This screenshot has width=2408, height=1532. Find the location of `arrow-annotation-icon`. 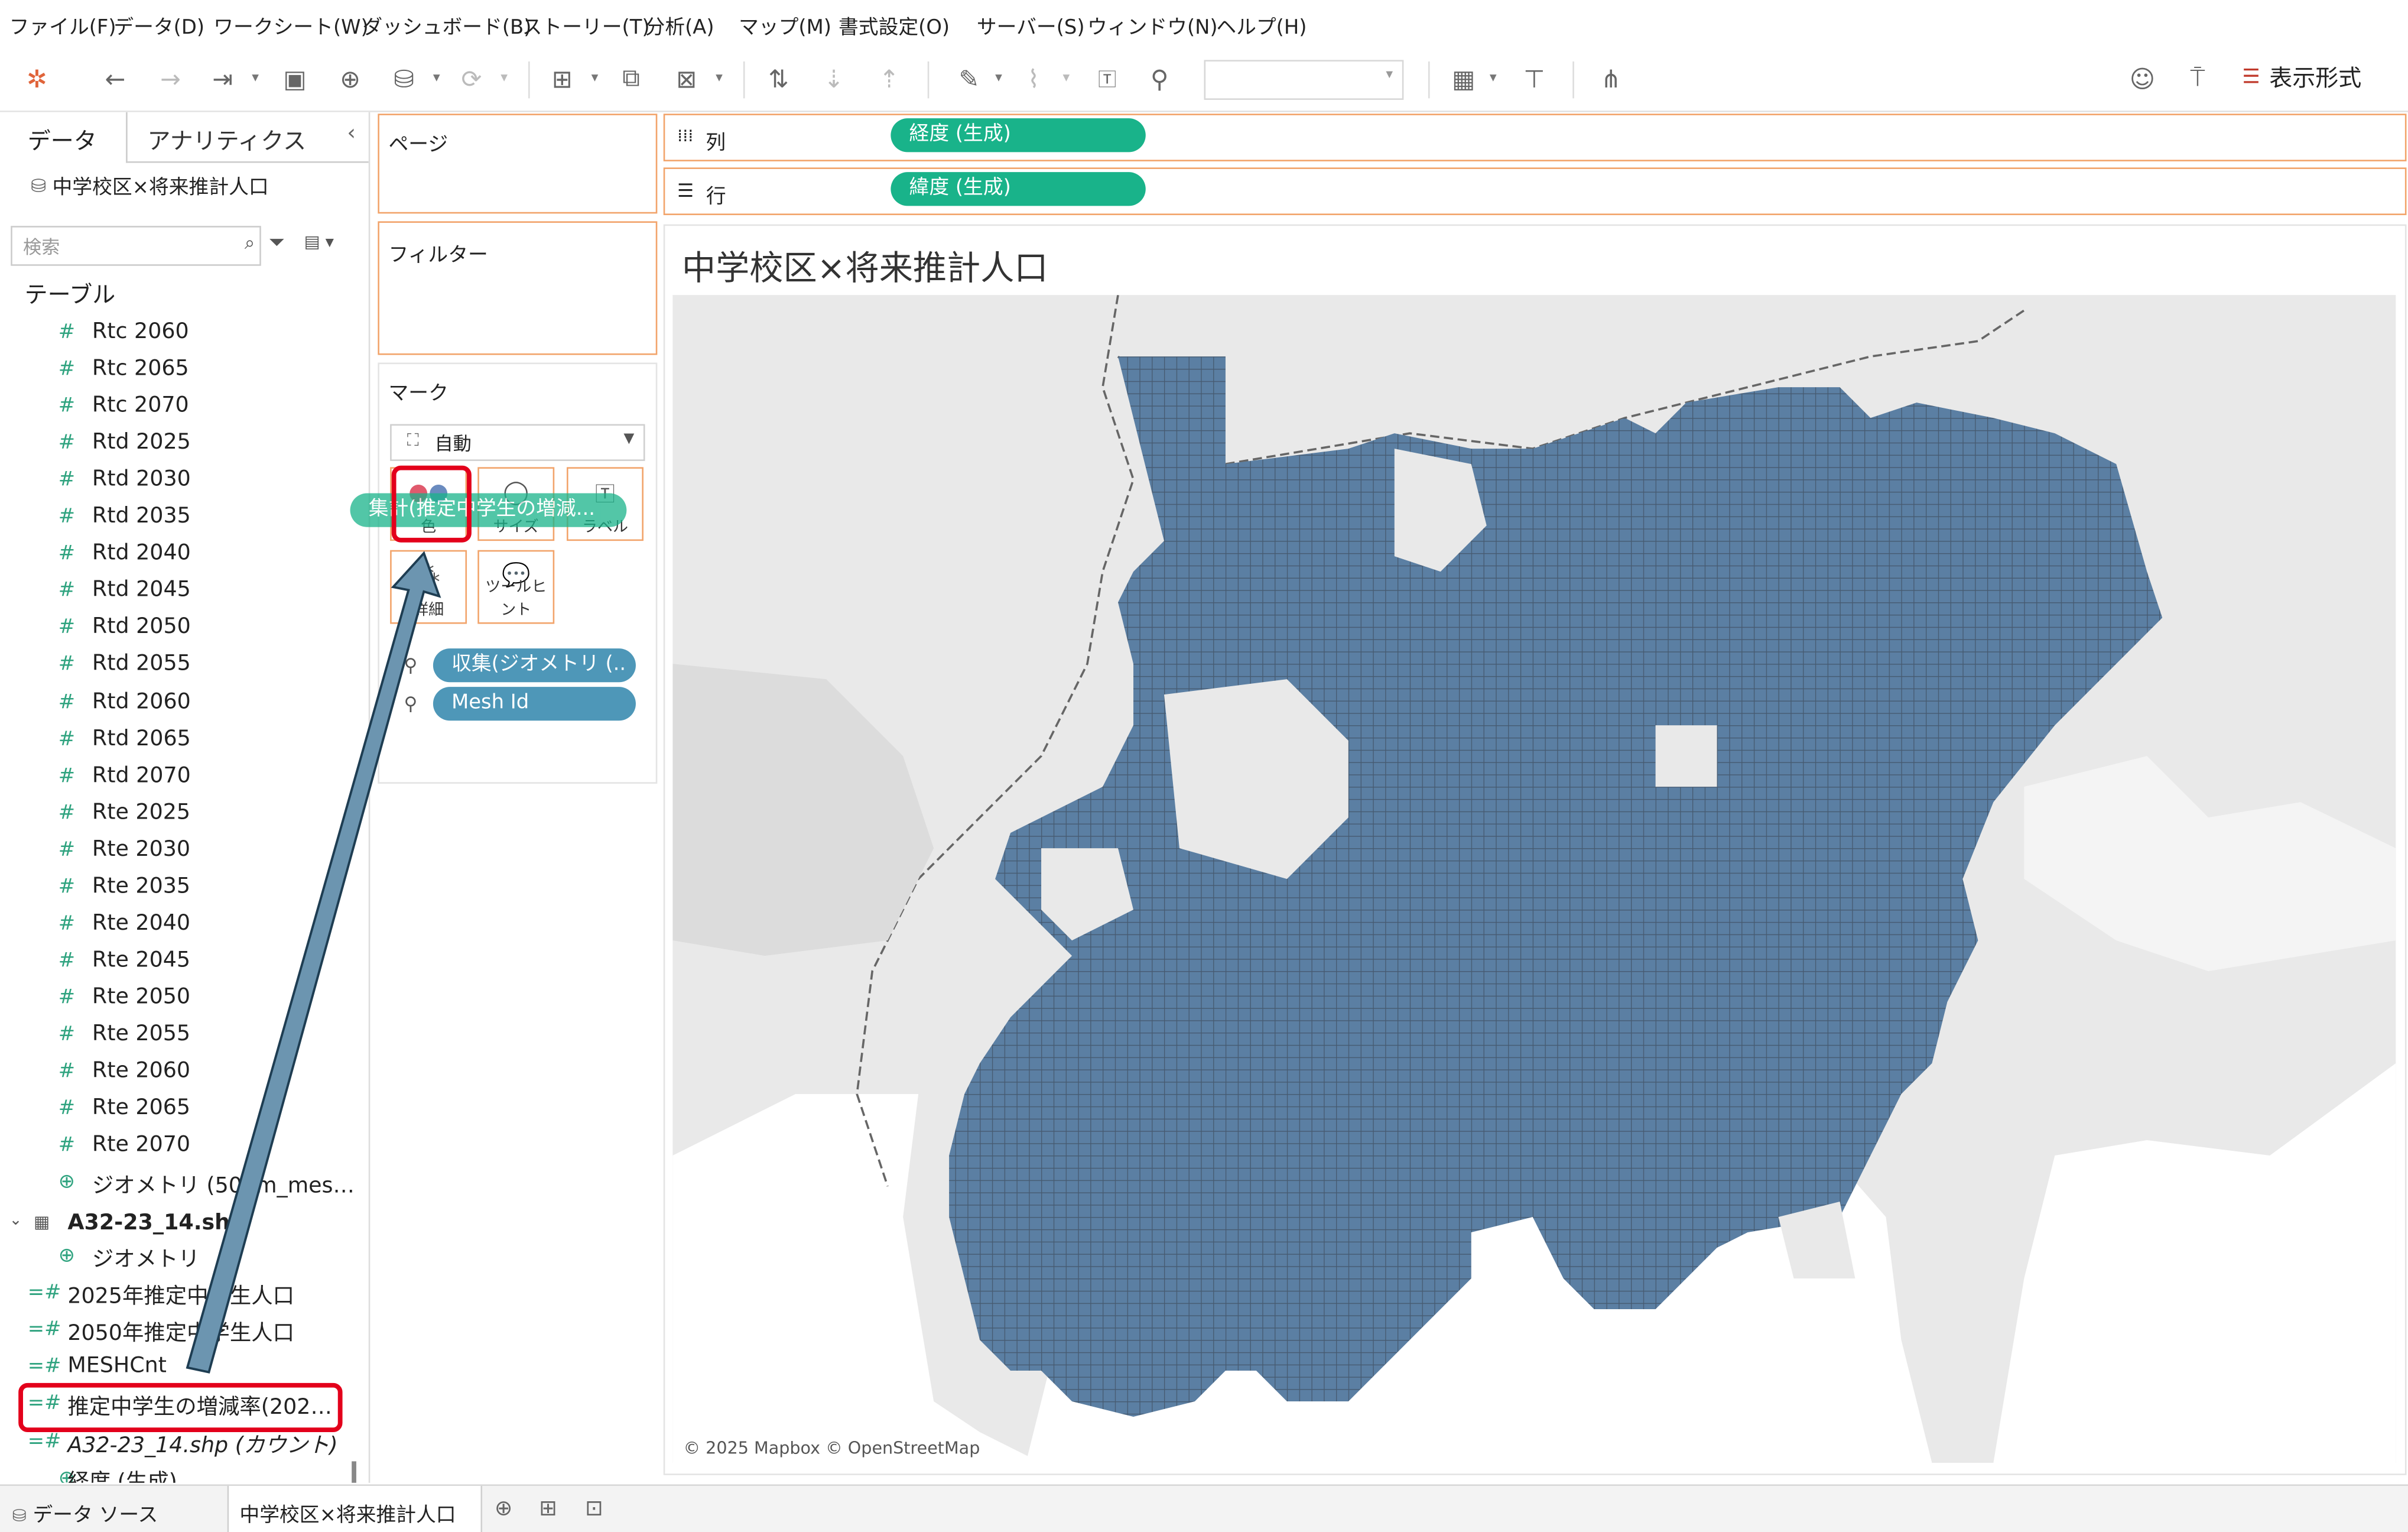

arrow-annotation-icon is located at coordinates (313, 962).